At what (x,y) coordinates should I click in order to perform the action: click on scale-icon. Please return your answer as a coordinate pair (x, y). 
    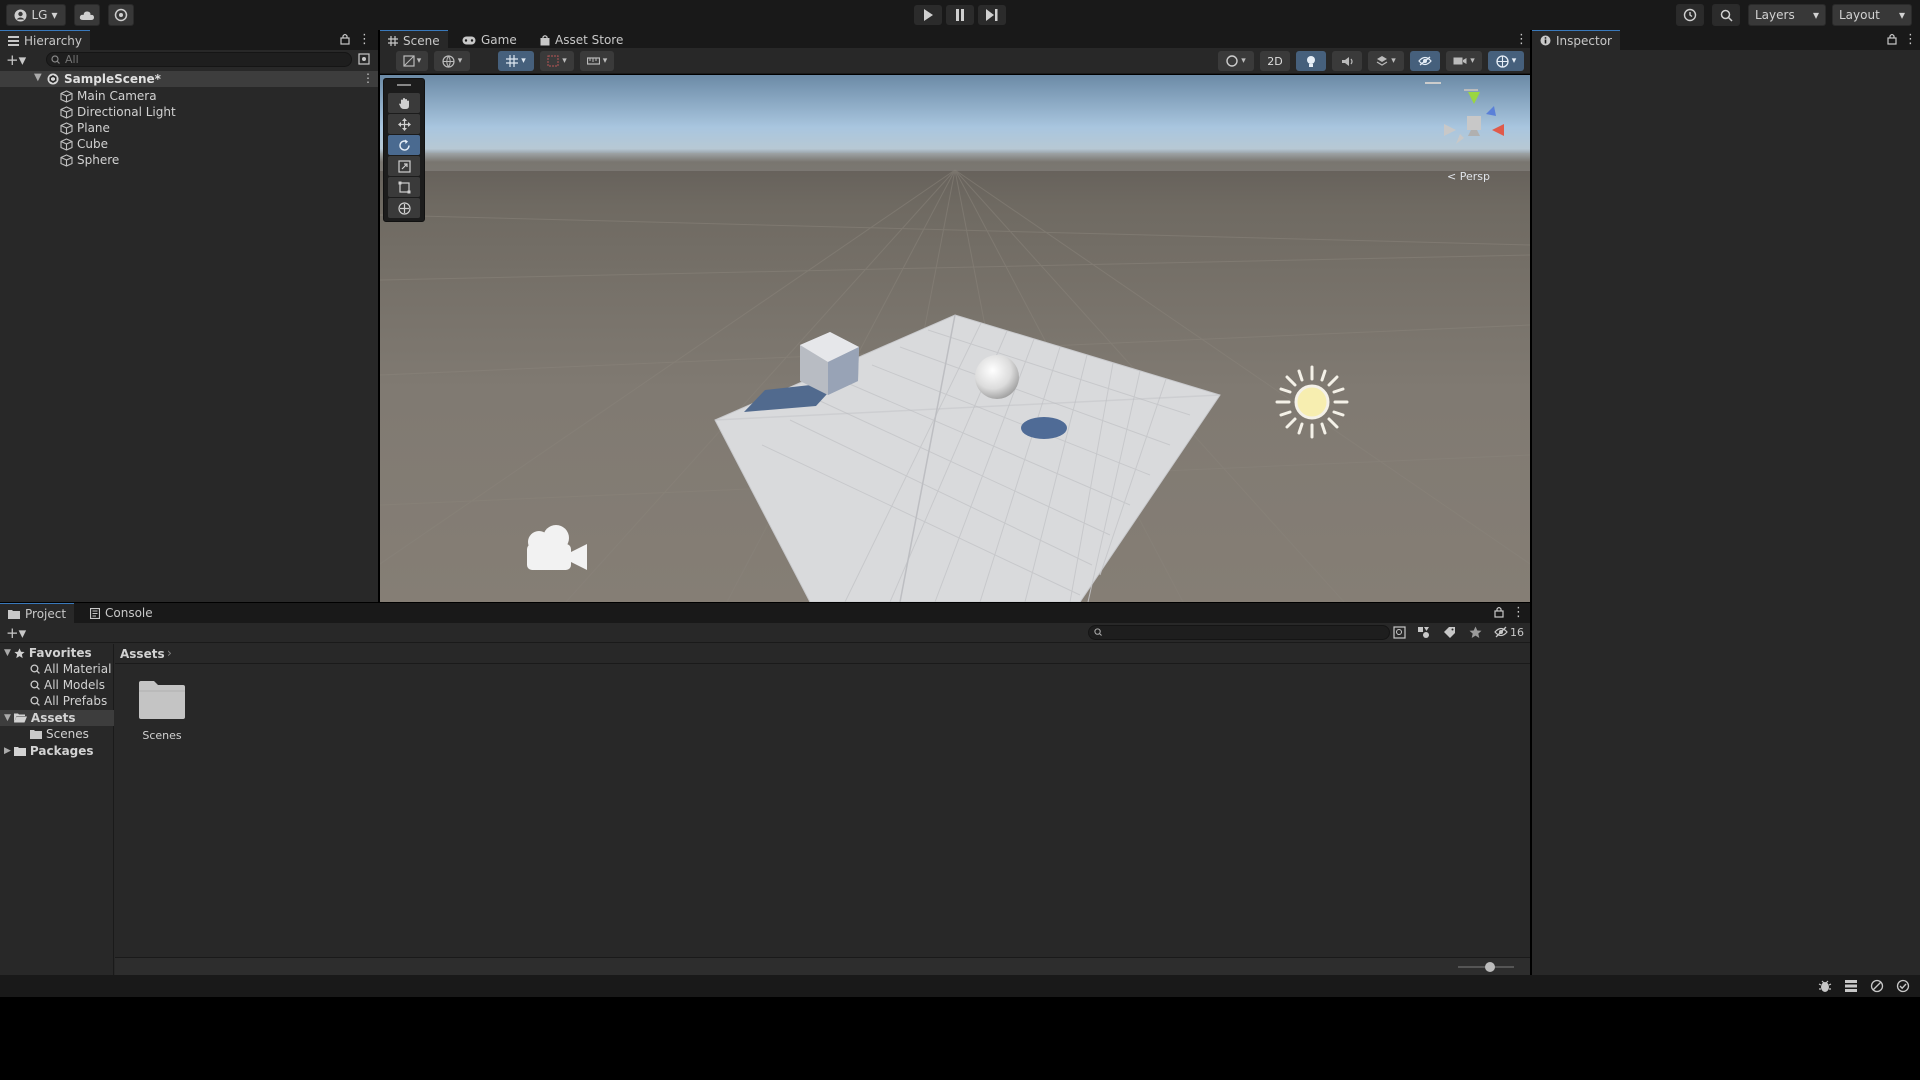
    Looking at the image, I should click on (404, 166).